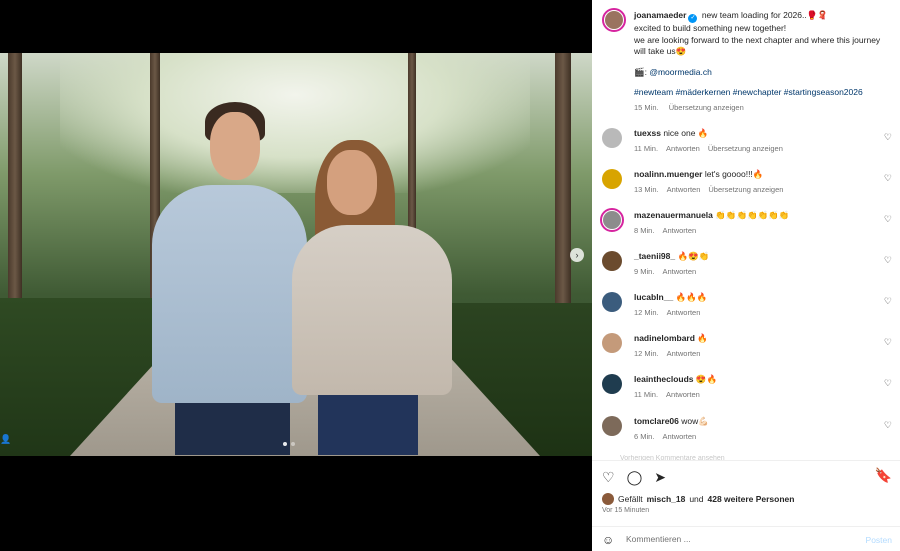 The height and width of the screenshot is (551, 900). Describe the element at coordinates (702, 338) in the screenshot. I see `comment-text: 🔥` at that location.